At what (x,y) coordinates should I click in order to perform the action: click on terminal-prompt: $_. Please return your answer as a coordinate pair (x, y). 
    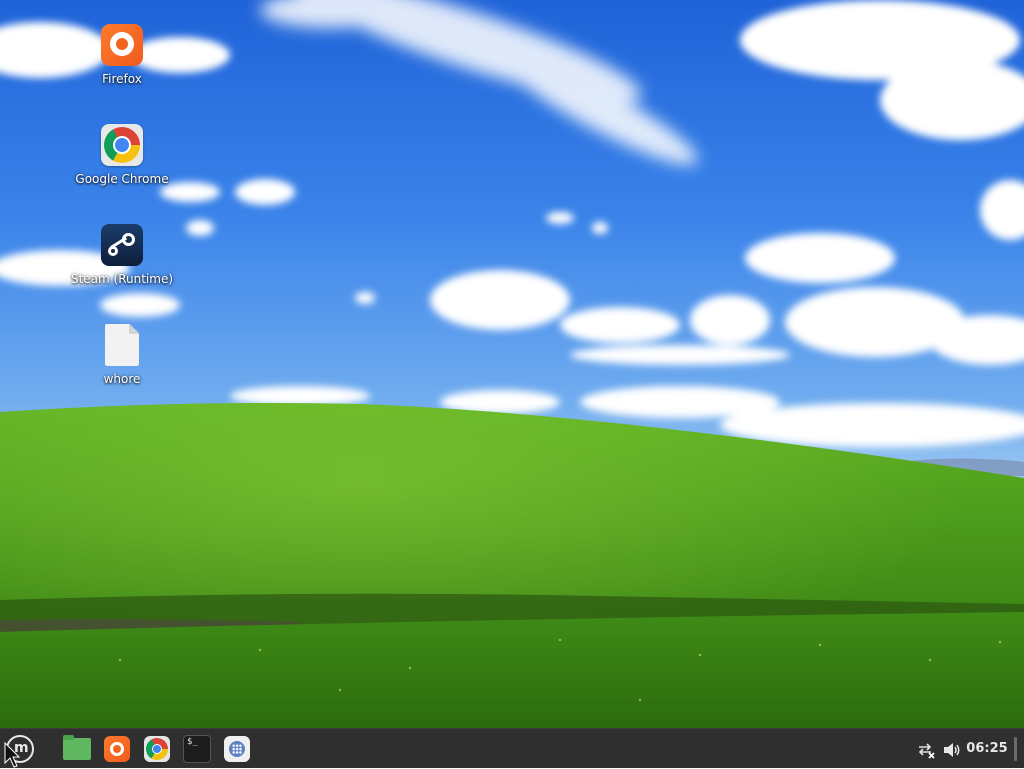
    Looking at the image, I should click on (192, 742).